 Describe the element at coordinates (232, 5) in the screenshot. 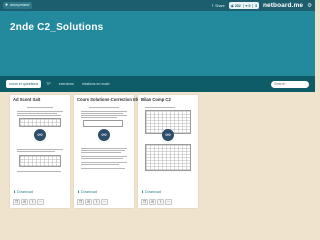

I see `eye-icon: ◉` at that location.